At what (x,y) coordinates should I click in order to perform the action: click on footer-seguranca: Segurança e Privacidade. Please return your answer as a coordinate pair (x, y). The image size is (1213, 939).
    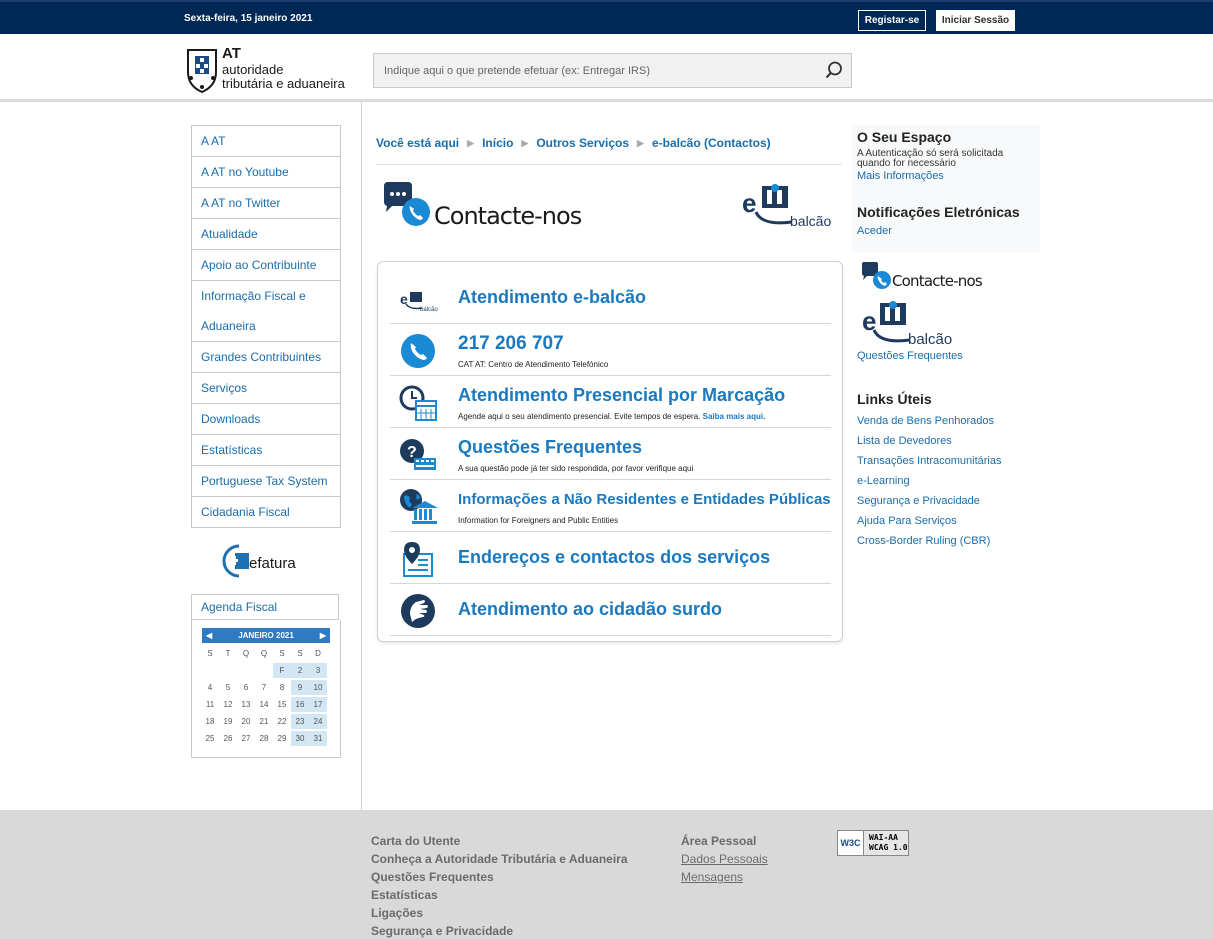
    Looking at the image, I should click on (442, 931).